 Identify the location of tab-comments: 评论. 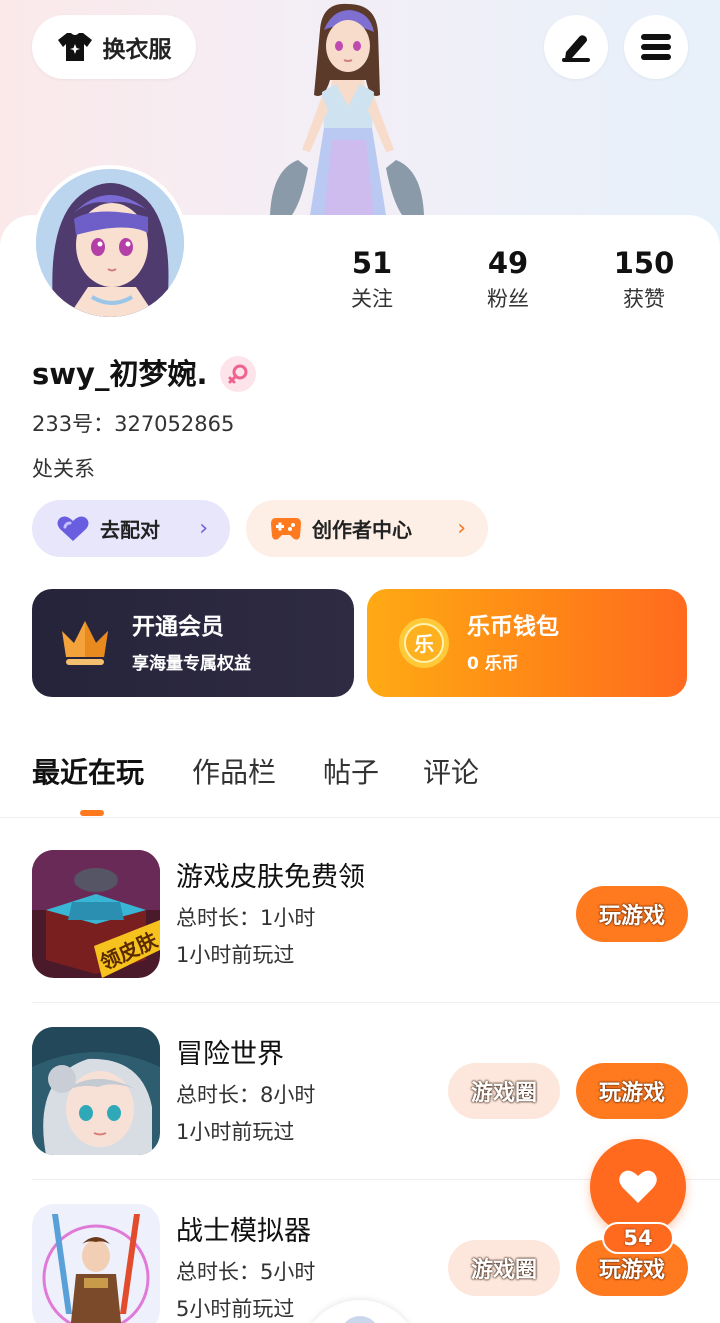
(451, 773).